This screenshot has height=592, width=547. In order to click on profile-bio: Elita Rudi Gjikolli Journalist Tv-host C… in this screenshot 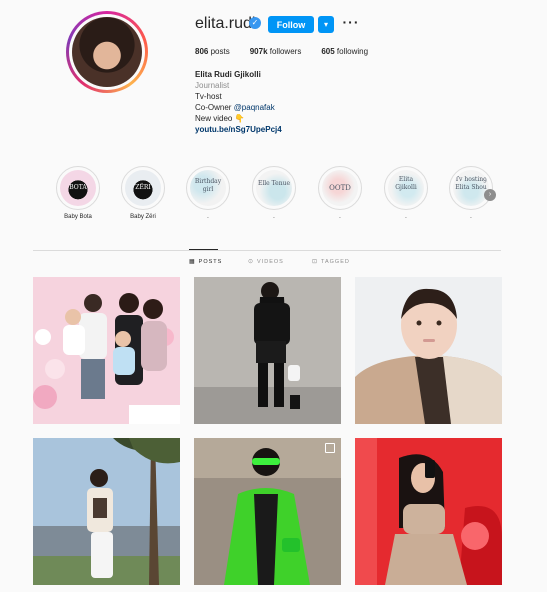, I will do `click(238, 102)`.